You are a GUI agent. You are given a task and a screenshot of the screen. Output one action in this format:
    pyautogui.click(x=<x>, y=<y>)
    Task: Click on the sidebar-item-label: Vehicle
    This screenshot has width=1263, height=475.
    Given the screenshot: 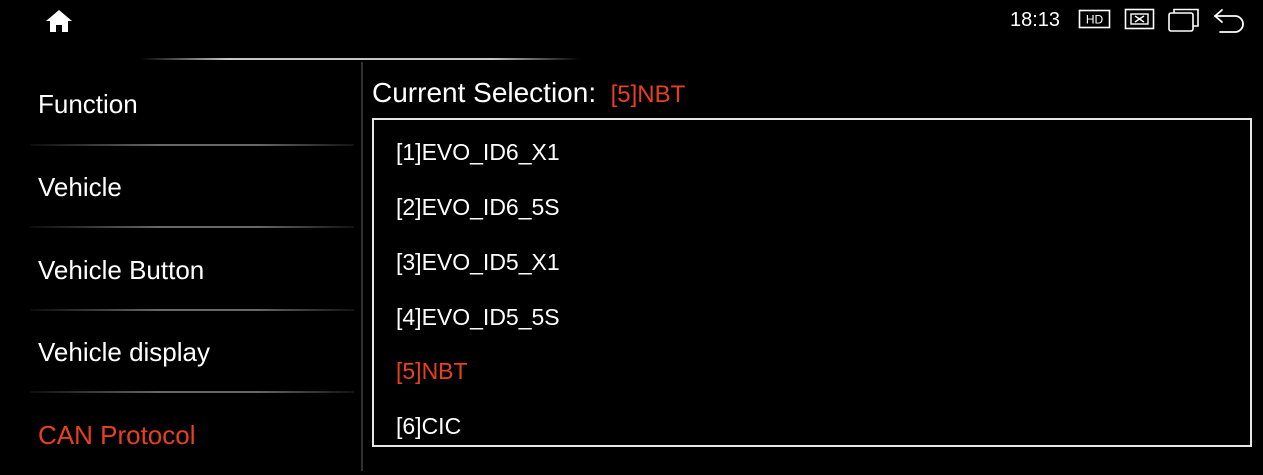 What is the action you would take?
    pyautogui.click(x=80, y=187)
    